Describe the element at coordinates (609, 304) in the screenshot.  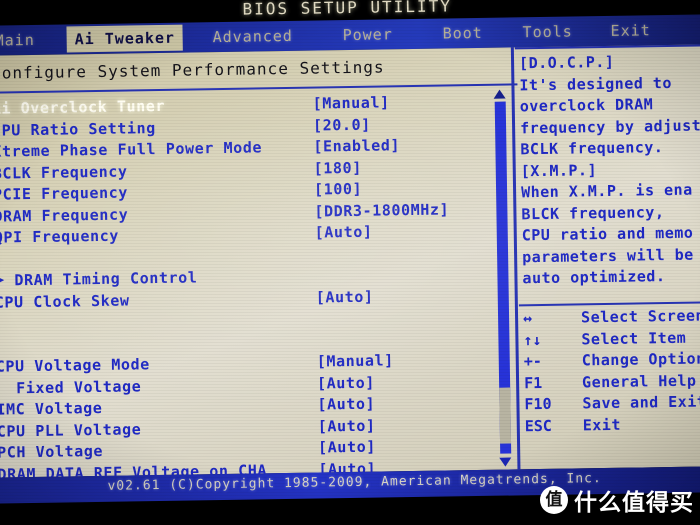
I see `help-bottom-rule` at that location.